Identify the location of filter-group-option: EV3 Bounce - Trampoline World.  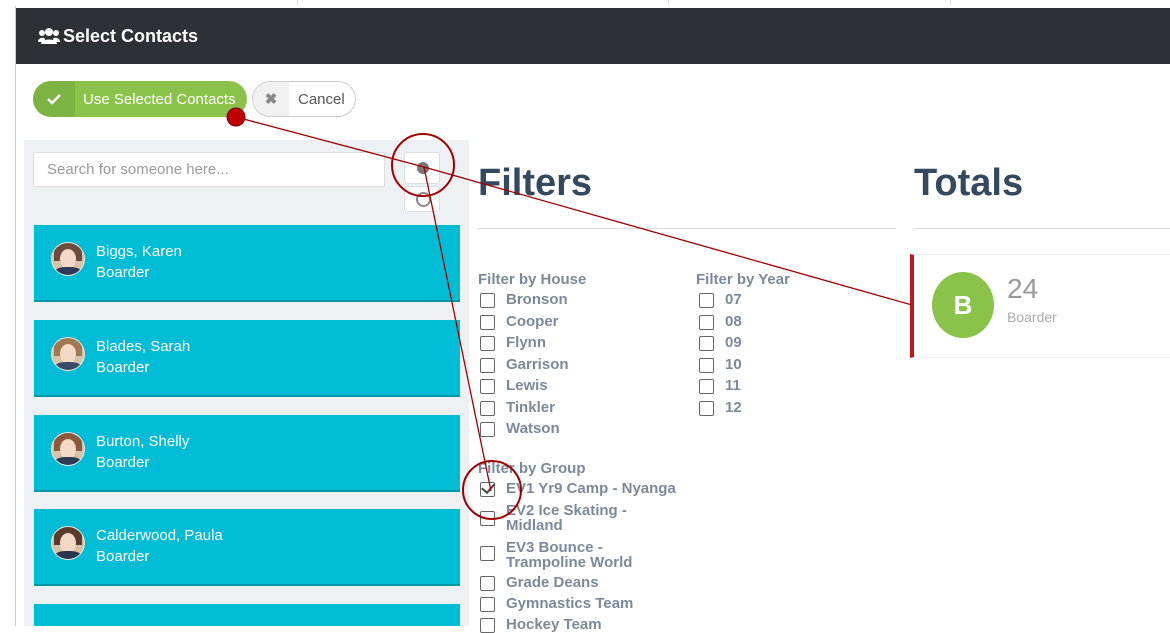
(556, 555).